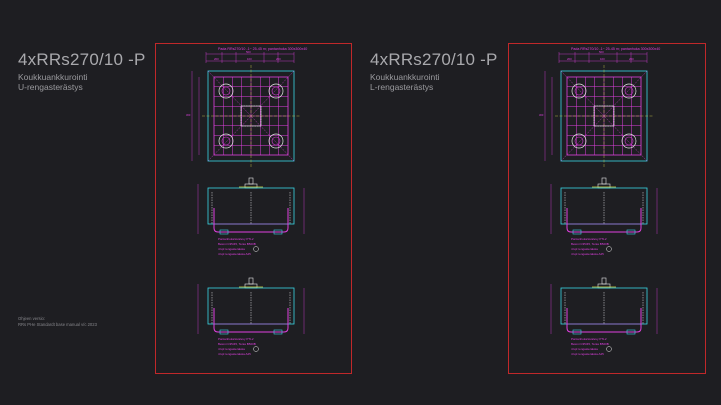  What do you see at coordinates (57, 324) in the screenshot?
I see `version-value: RRs PHe Standardt base manual v/c 2023` at bounding box center [57, 324].